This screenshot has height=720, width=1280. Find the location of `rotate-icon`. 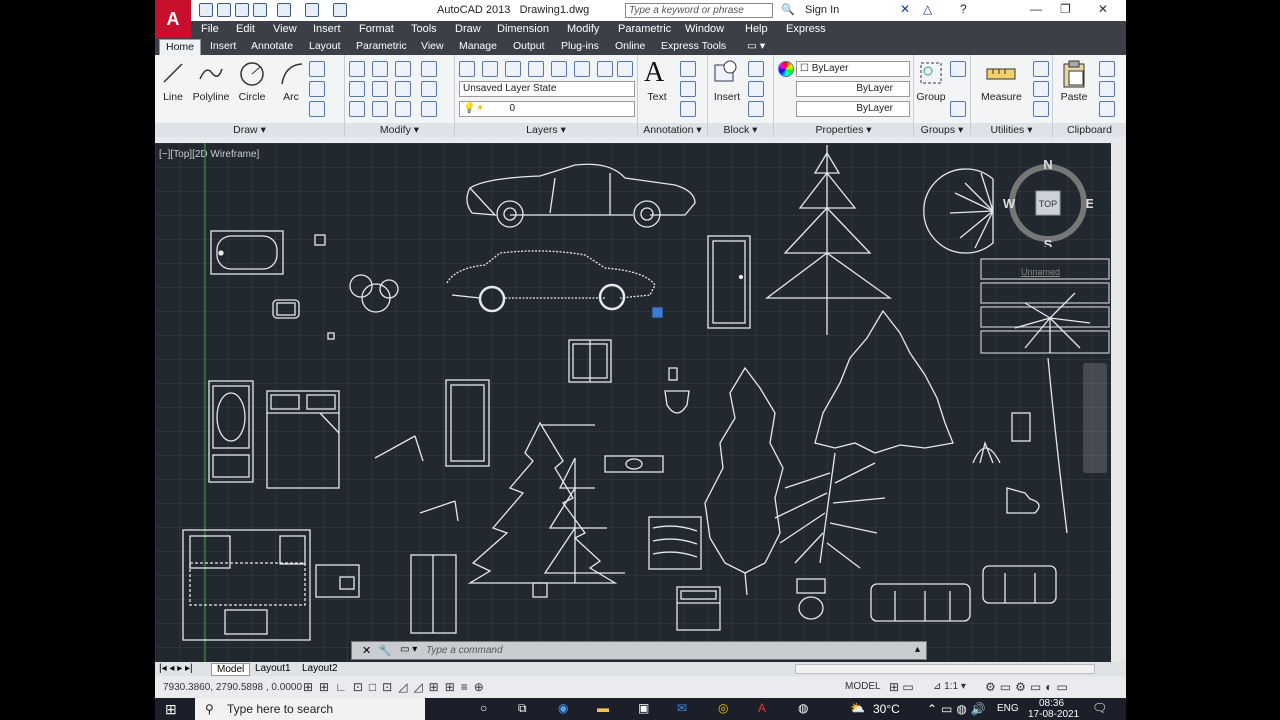

rotate-icon is located at coordinates (380, 69).